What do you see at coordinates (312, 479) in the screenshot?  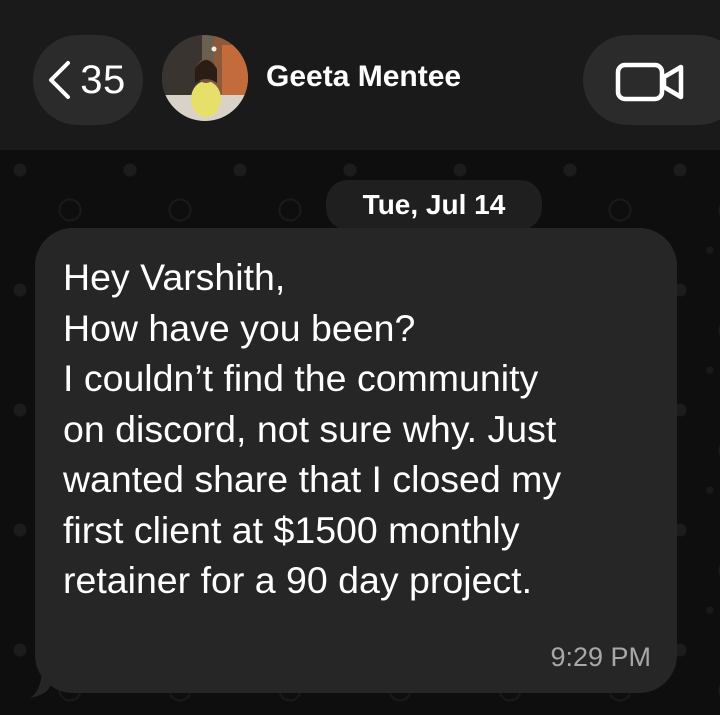 I see `message-line: wanted share that I closed my` at bounding box center [312, 479].